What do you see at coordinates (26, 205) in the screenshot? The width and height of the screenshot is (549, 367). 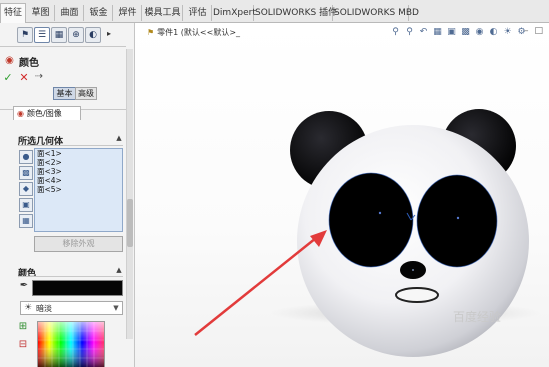 I see `select-body-icon: ▣` at bounding box center [26, 205].